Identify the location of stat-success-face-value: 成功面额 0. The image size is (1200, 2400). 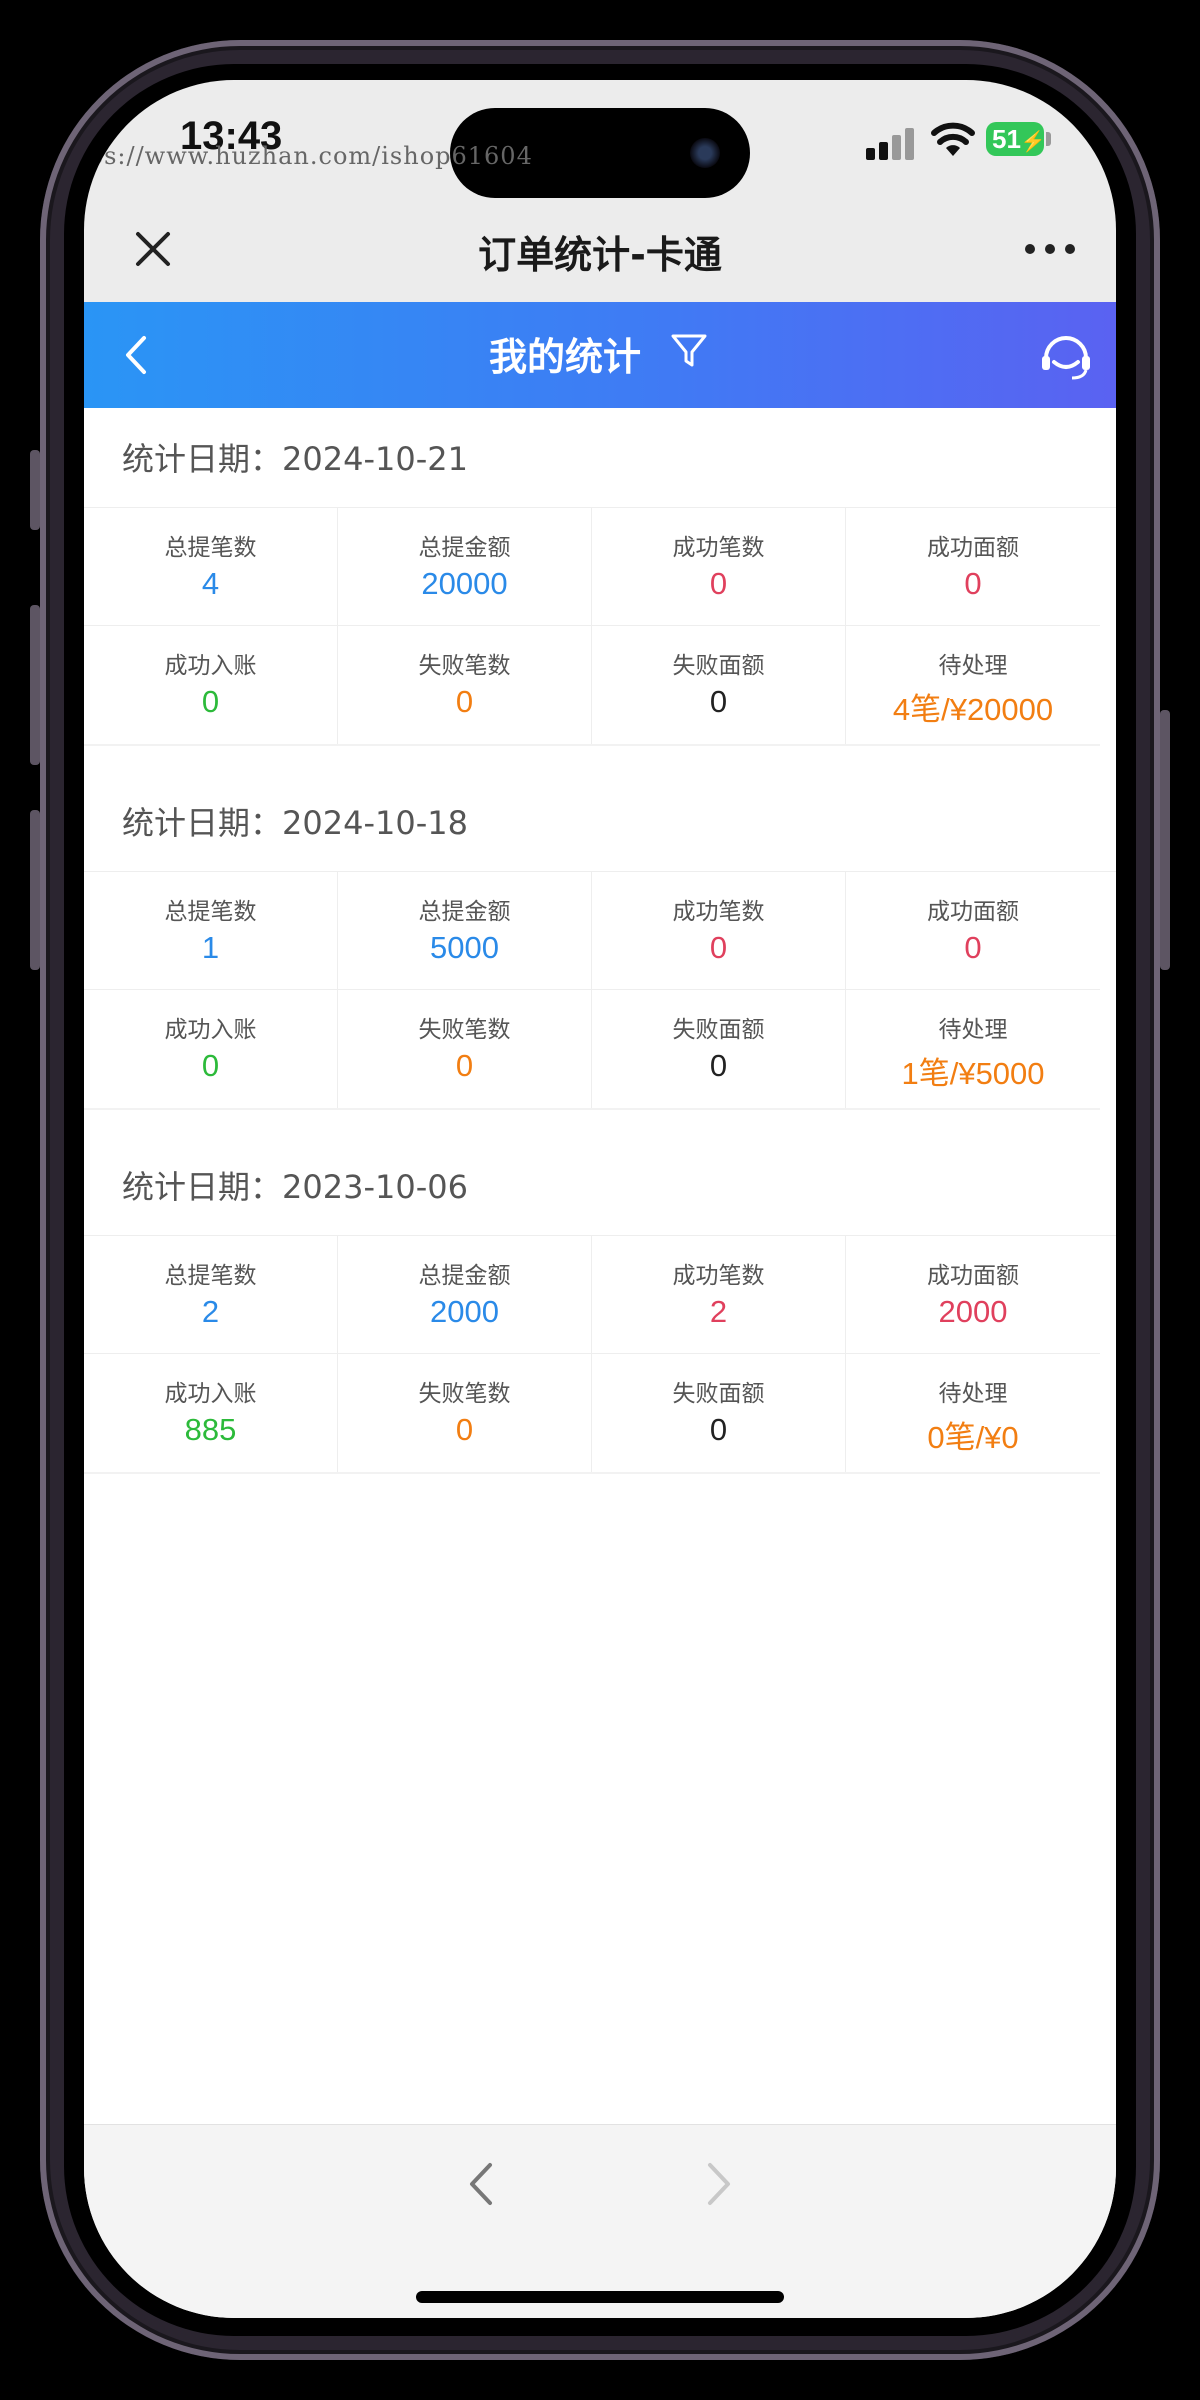
(973, 567).